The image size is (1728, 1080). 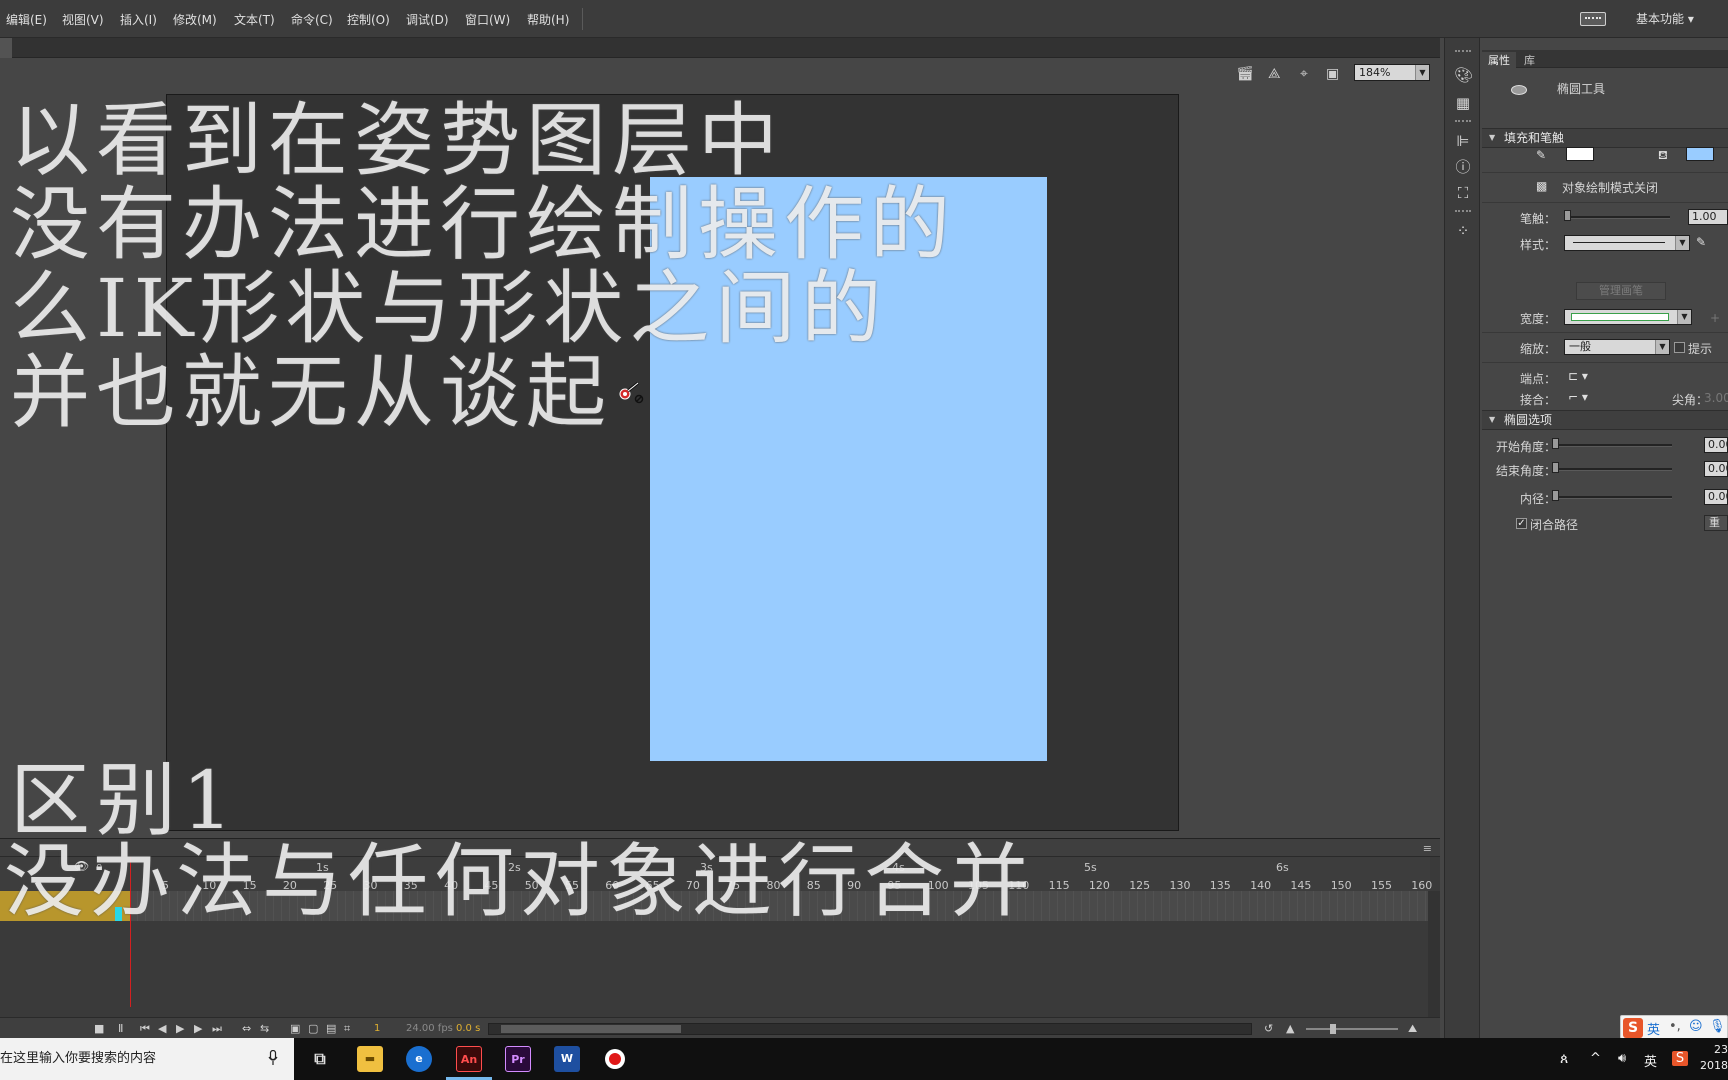 I want to click on panel-menu-icon: ≡, so click(x=1427, y=848).